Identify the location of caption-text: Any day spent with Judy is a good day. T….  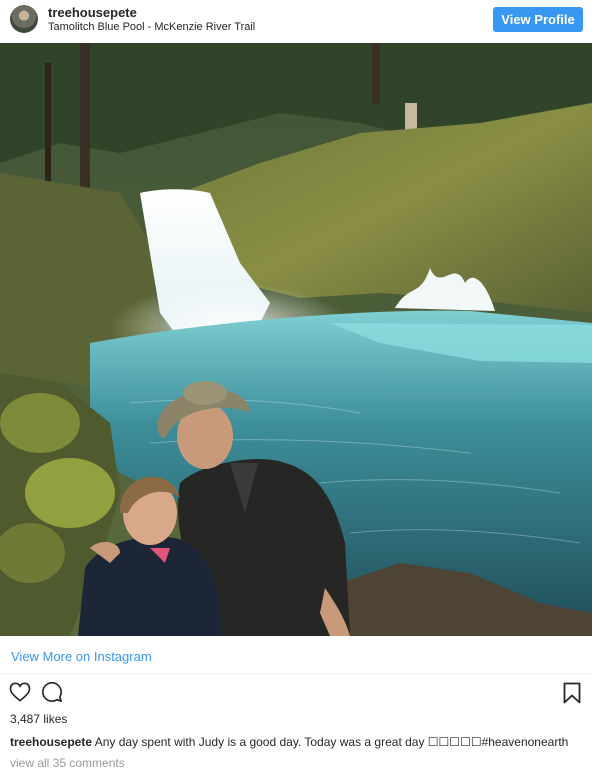
(331, 742).